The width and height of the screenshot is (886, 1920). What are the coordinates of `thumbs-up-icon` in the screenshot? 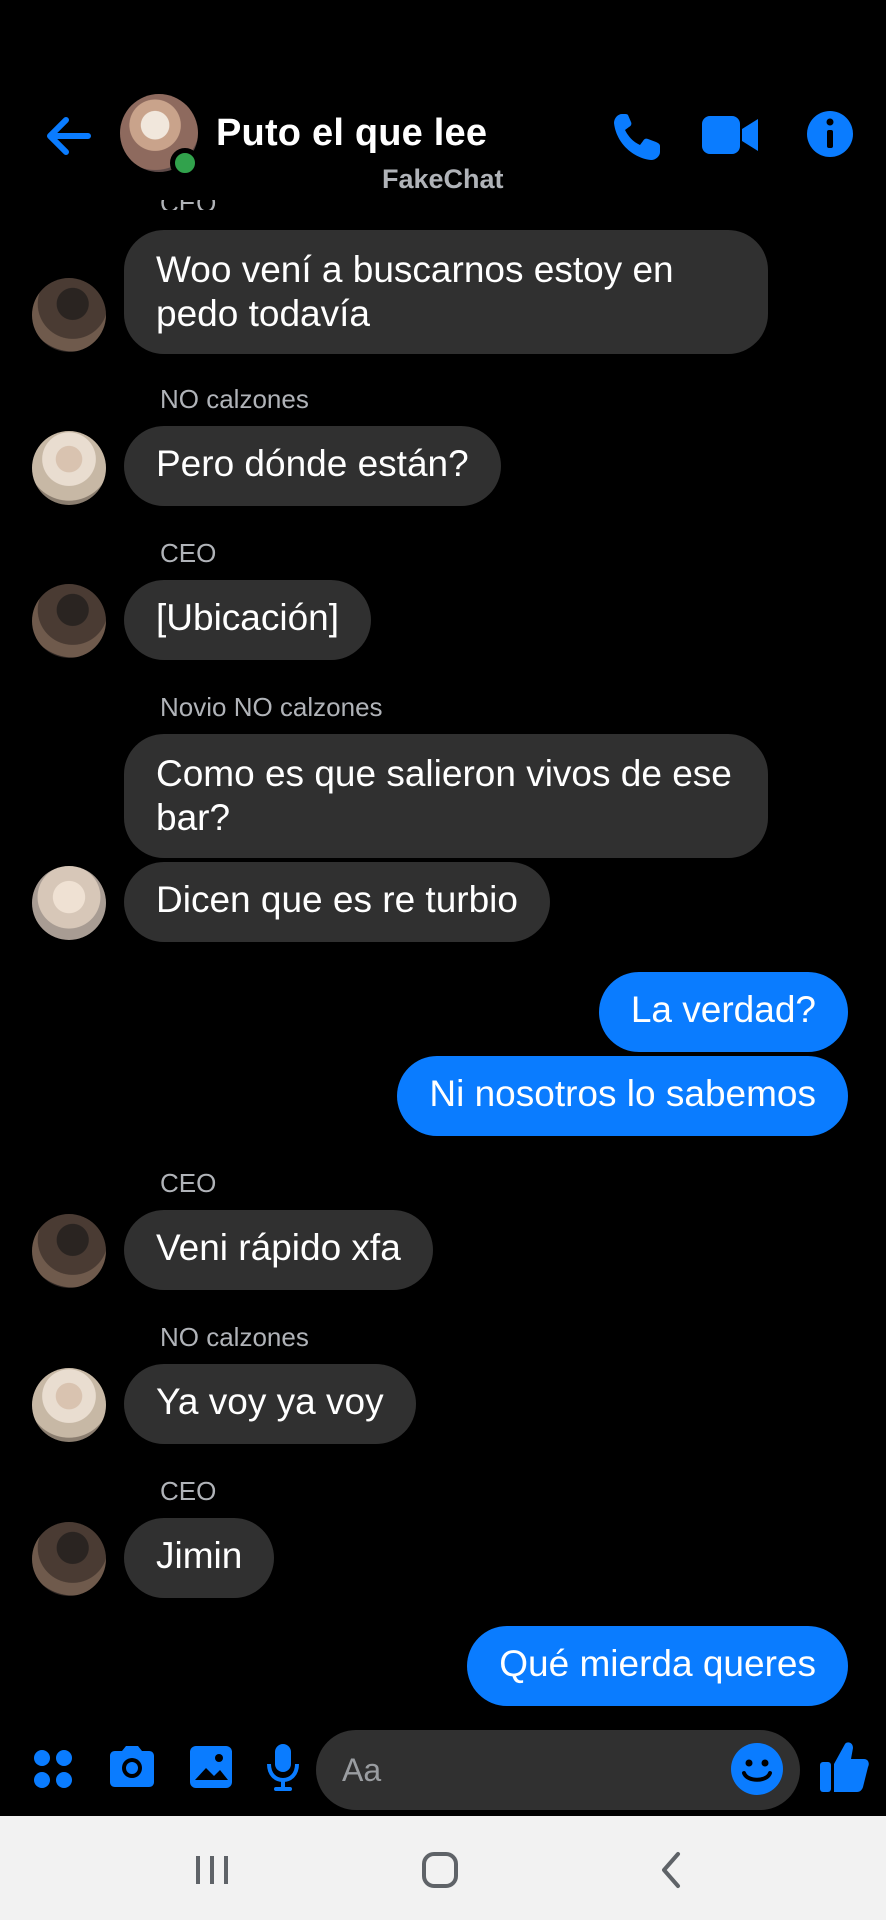 It's located at (844, 1766).